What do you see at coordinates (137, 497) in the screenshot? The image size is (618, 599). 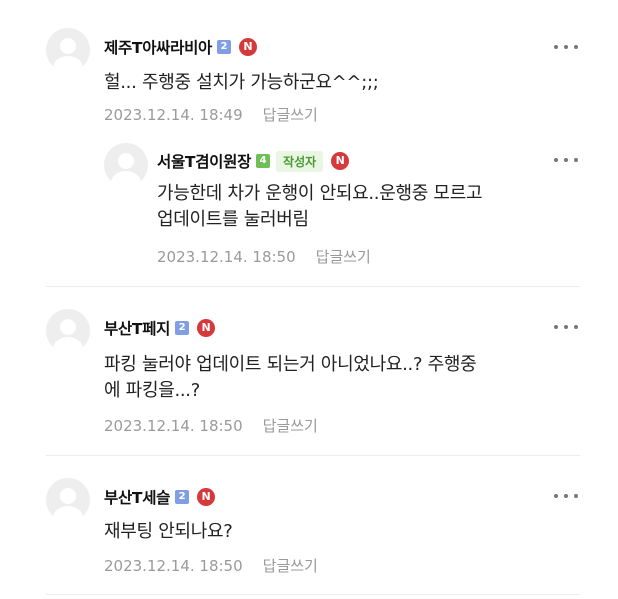 I see `nickname: 부산T세슬` at bounding box center [137, 497].